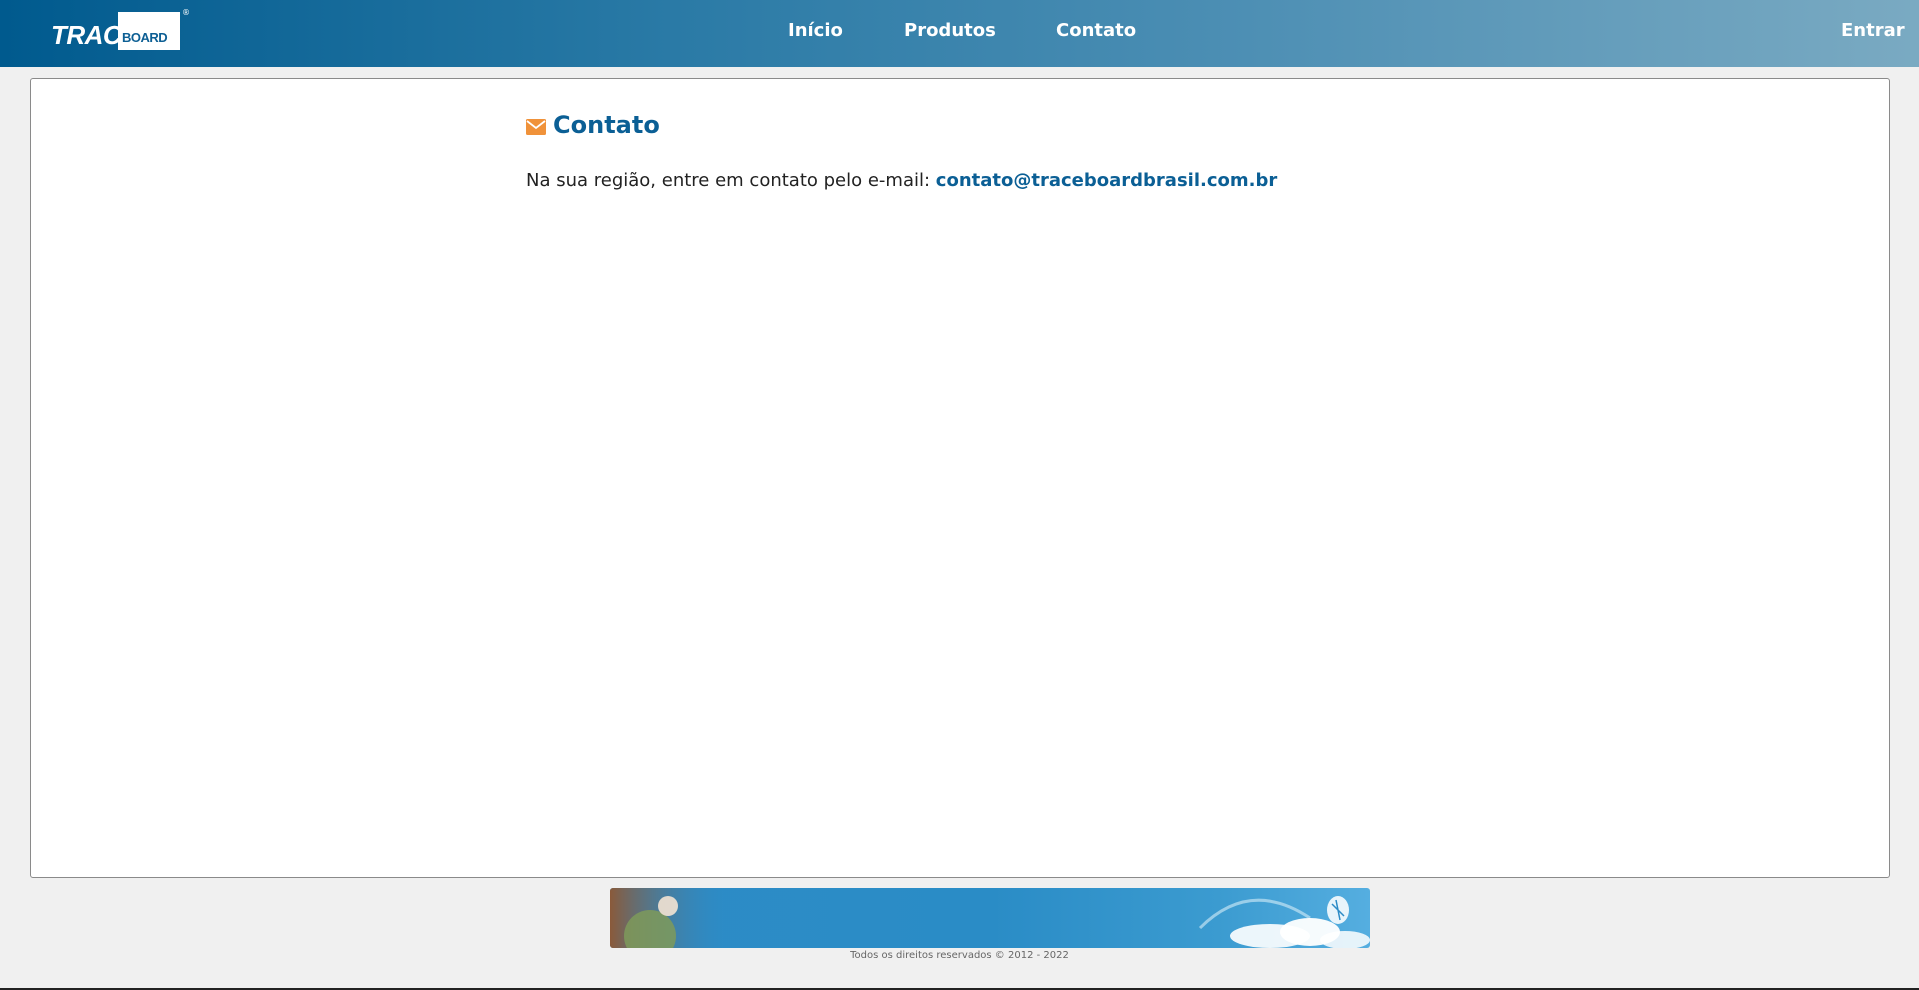 The width and height of the screenshot is (1919, 990). What do you see at coordinates (950, 30) in the screenshot?
I see `nav-produtos-link: Produtos` at bounding box center [950, 30].